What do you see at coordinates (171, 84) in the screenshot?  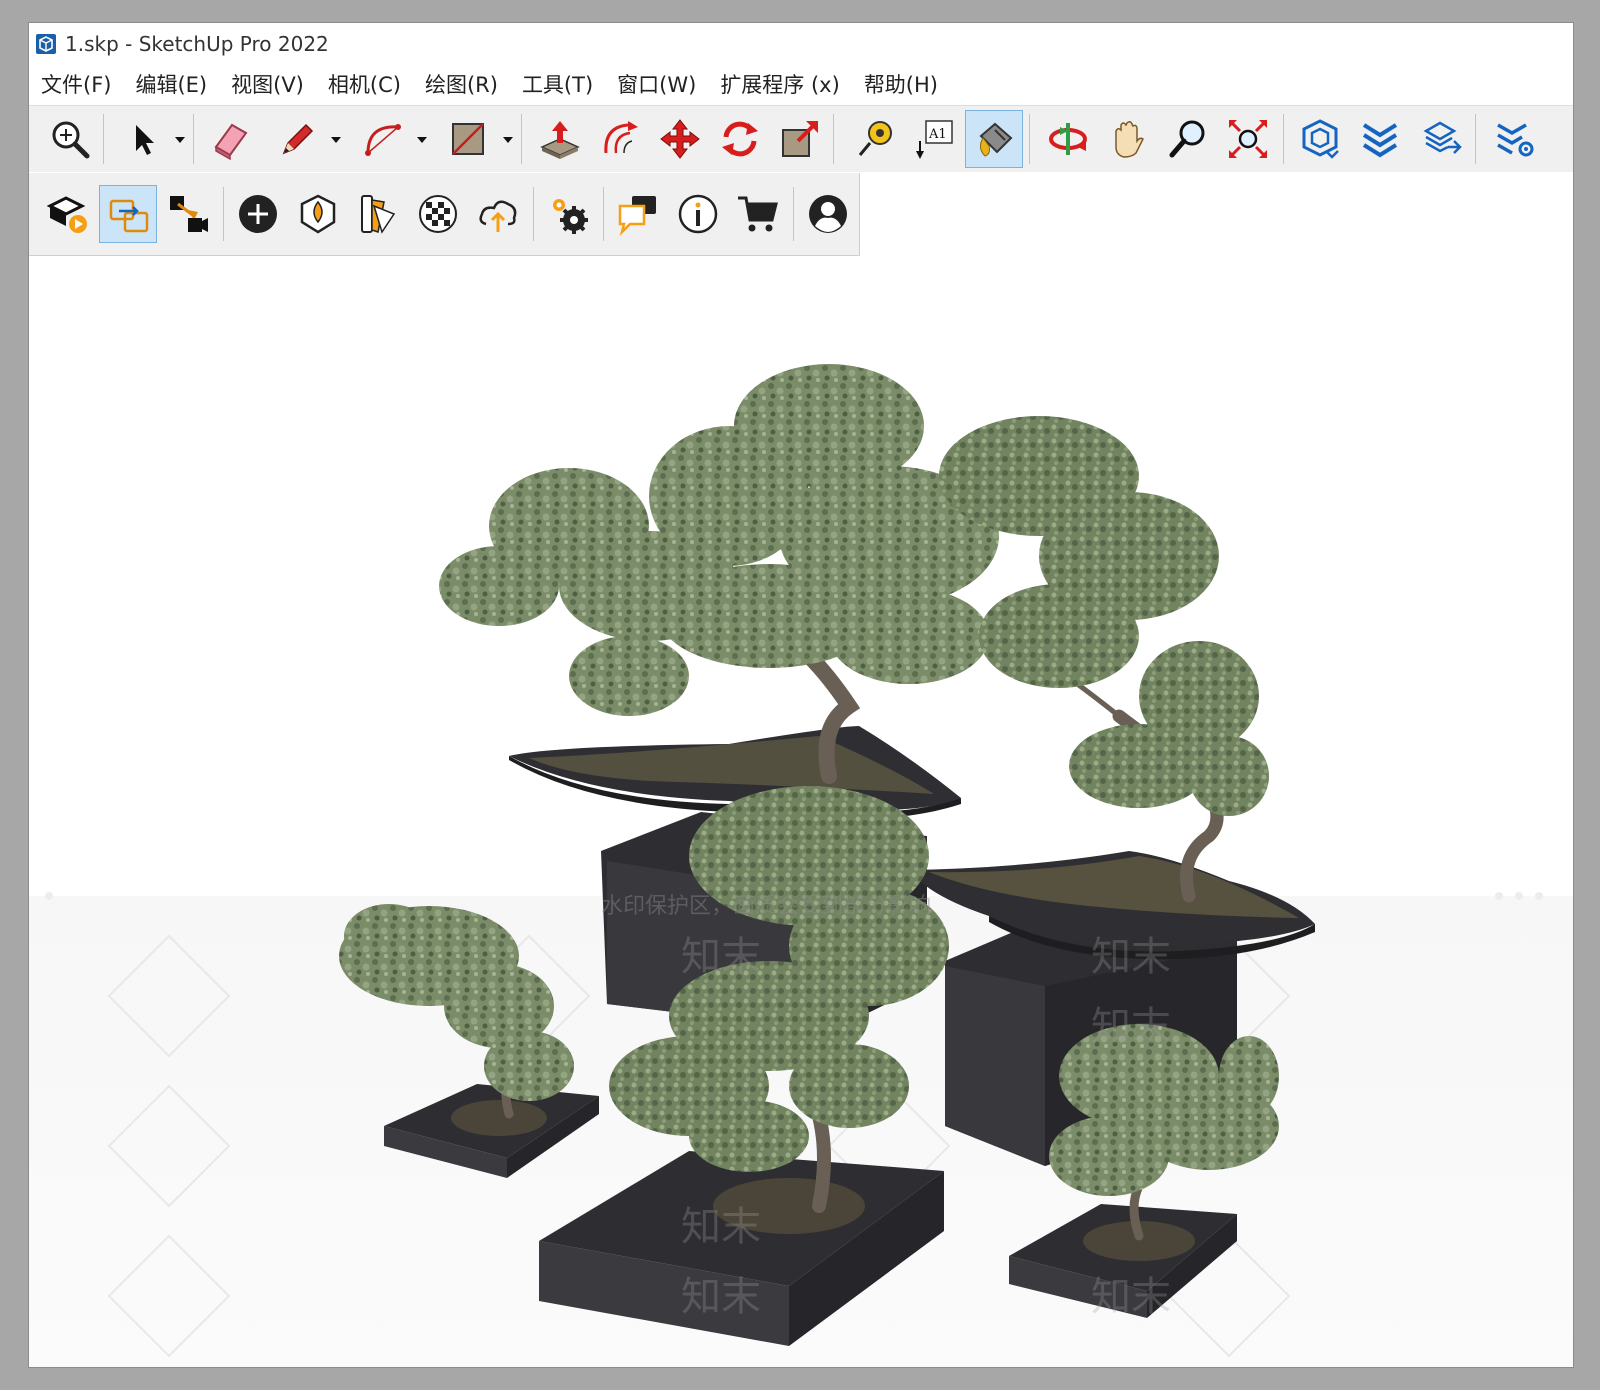 I see `menu-edit: 编辑(E)` at bounding box center [171, 84].